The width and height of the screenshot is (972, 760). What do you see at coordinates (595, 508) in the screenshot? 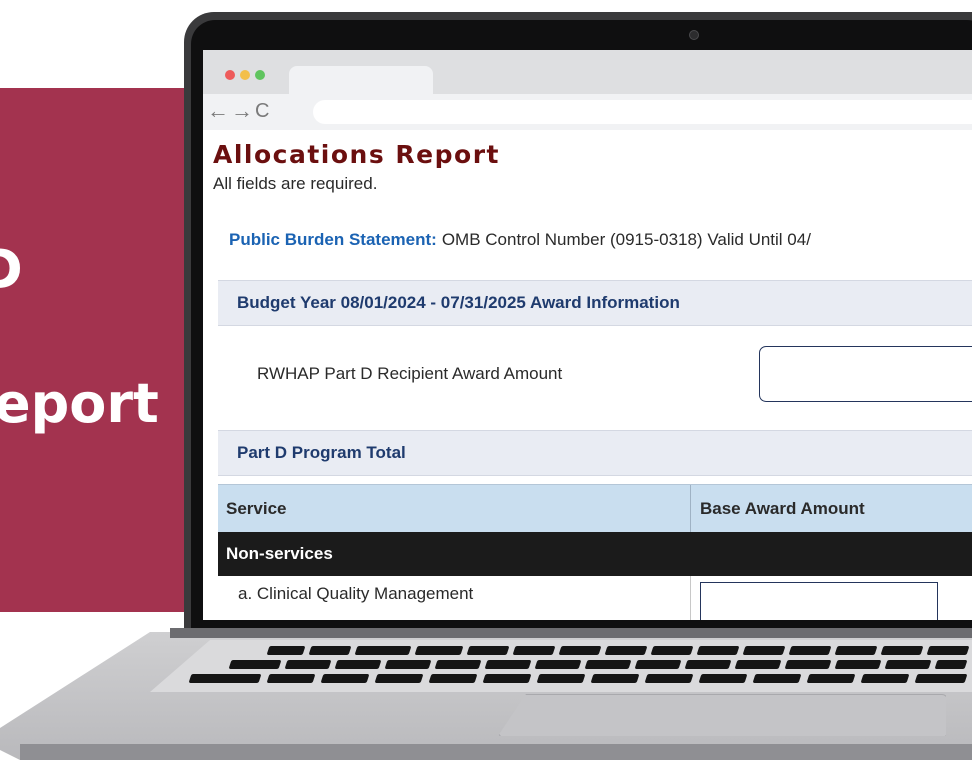
I see `table-header-row: Service Base Award Amount` at bounding box center [595, 508].